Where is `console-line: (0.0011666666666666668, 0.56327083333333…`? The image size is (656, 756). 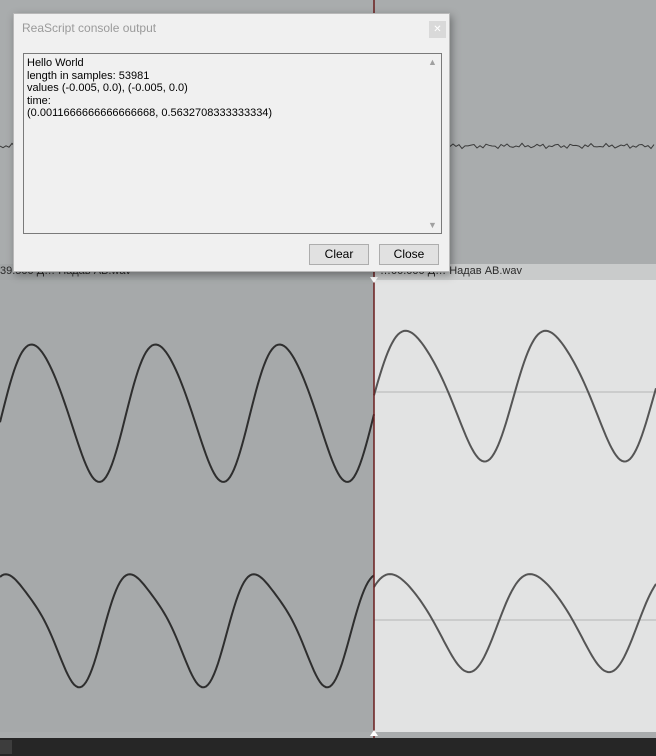 console-line: (0.0011666666666666668, 0.56327083333333… is located at coordinates (150, 113).